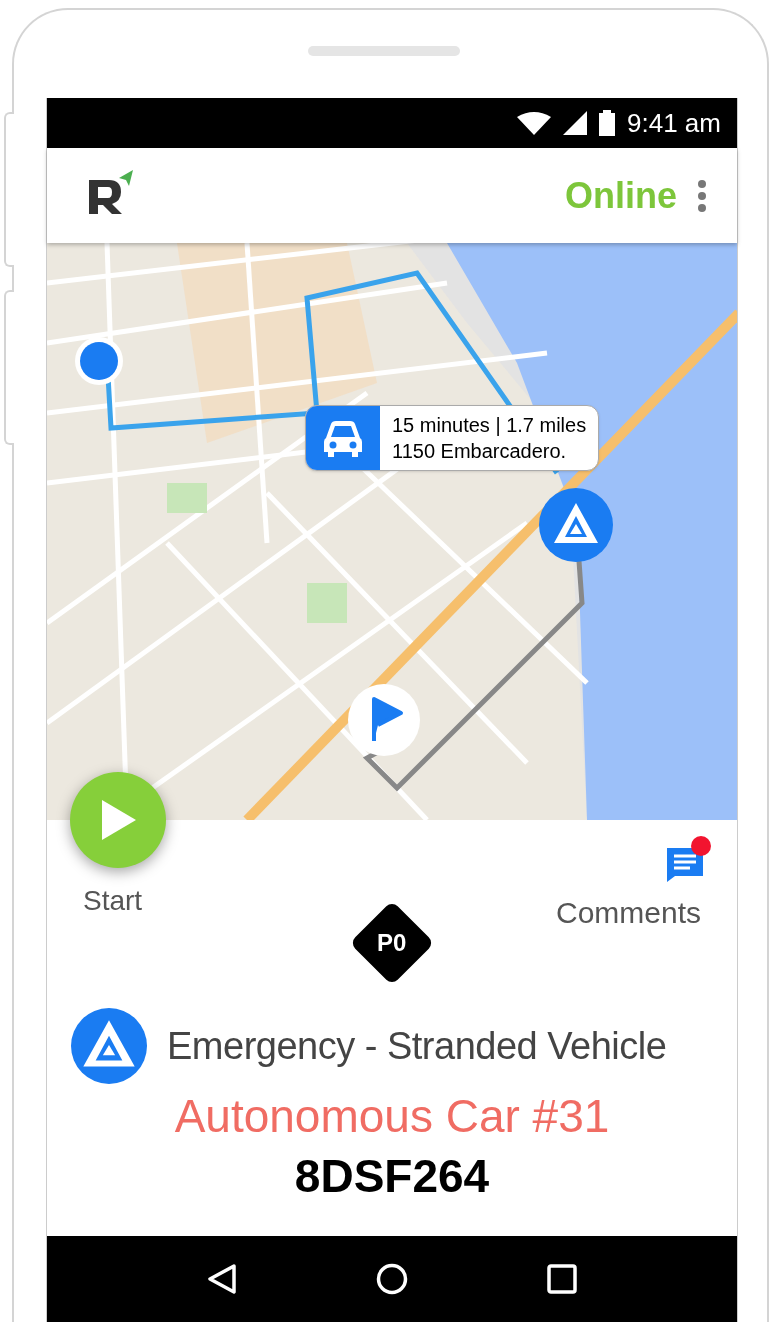 This screenshot has height=1322, width=769. I want to click on hazard-icon, so click(109, 1046).